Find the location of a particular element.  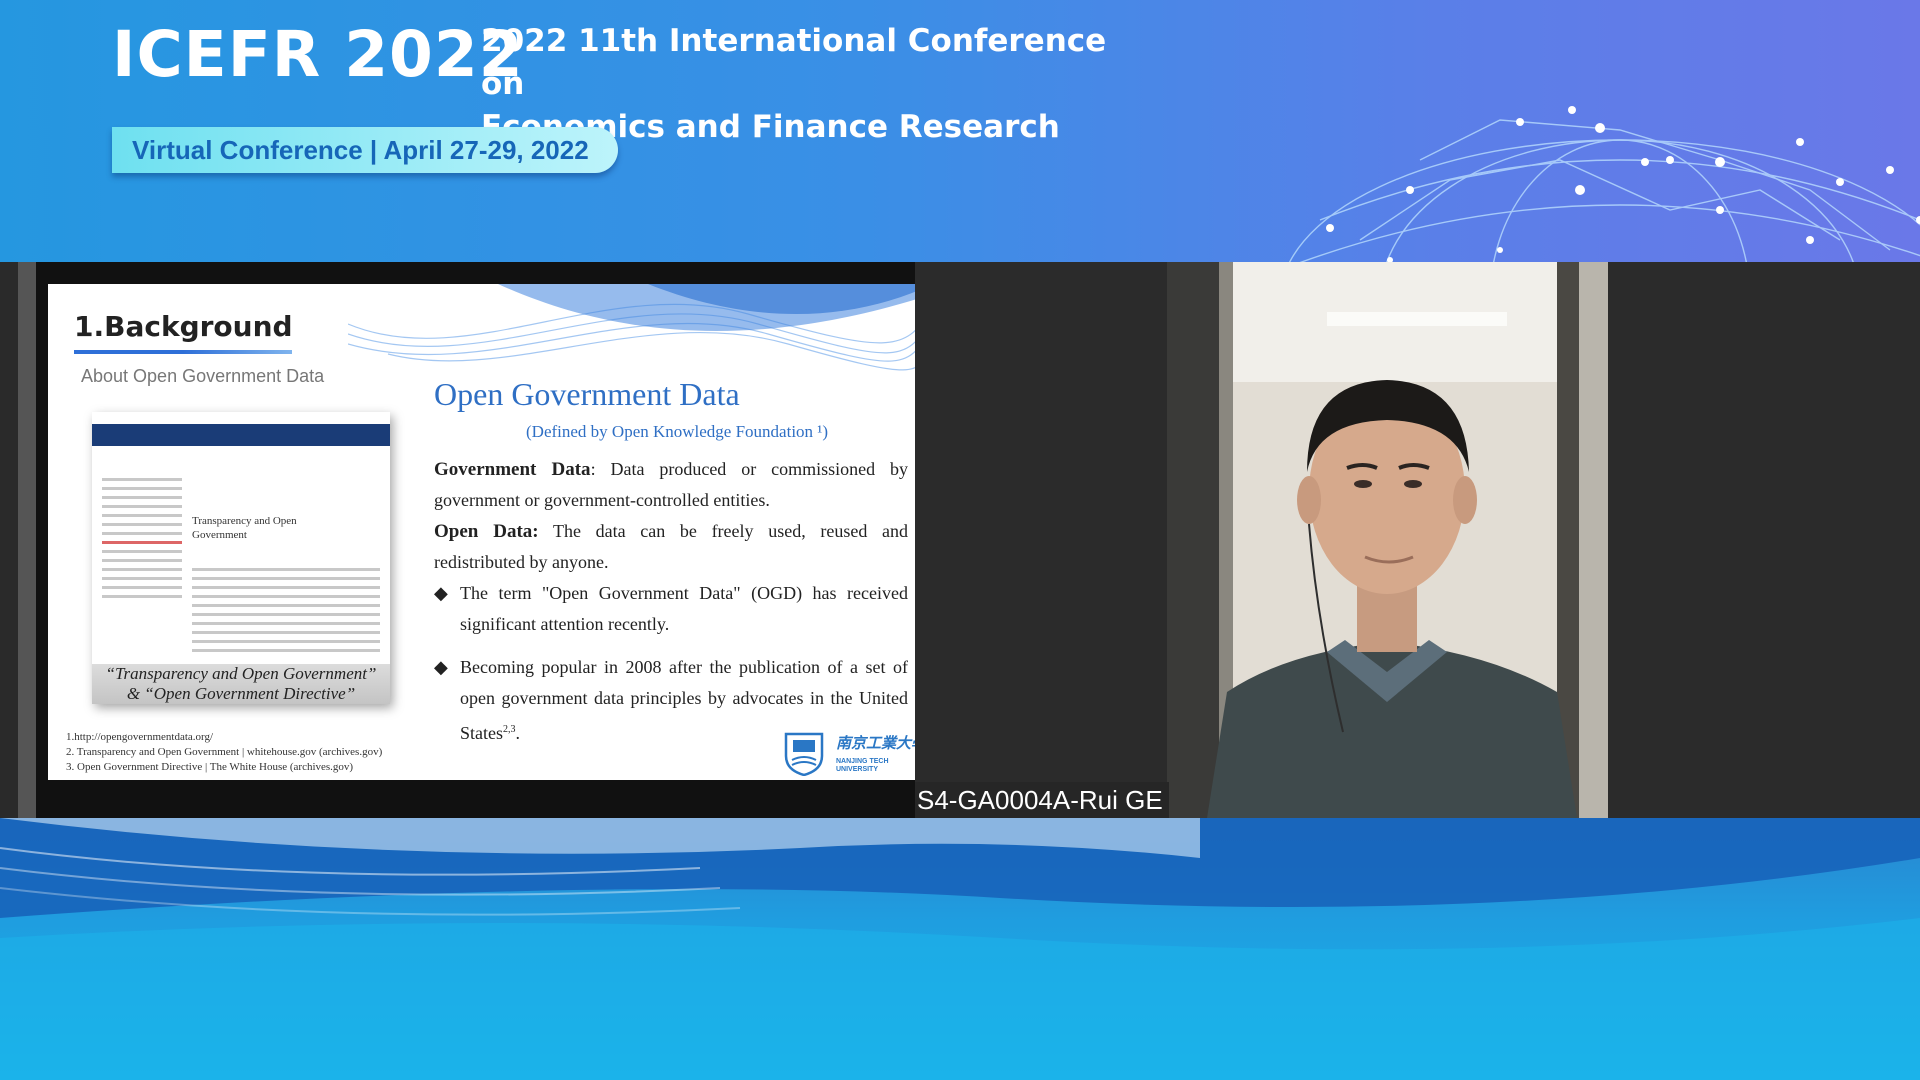

thumbnail-sidebar is located at coordinates (142, 538).